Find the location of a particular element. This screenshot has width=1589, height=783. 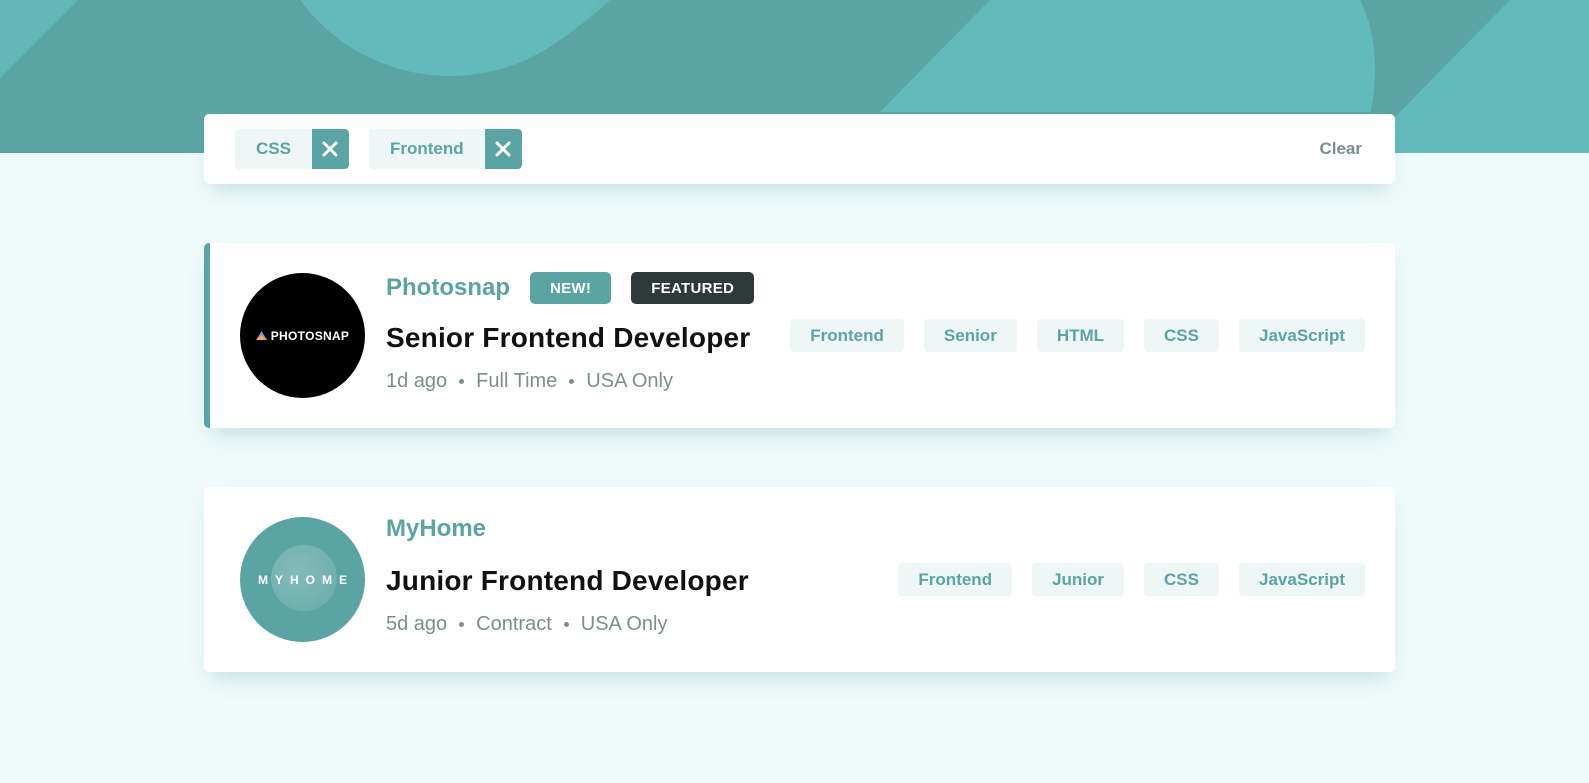

filter-bar: CSS Frontend Clear is located at coordinates (799, 149).